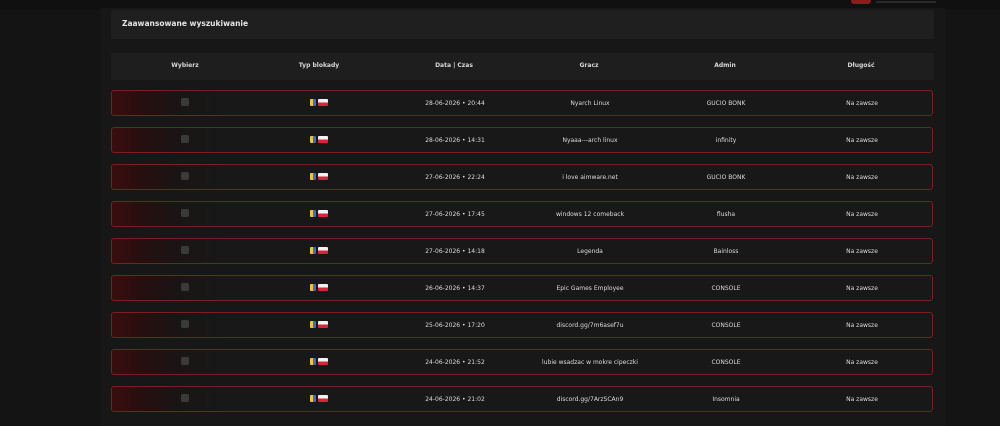 The height and width of the screenshot is (426, 1000). Describe the element at coordinates (455, 251) in the screenshot. I see `row-datetime: 27-06-2026 • 14:18` at that location.